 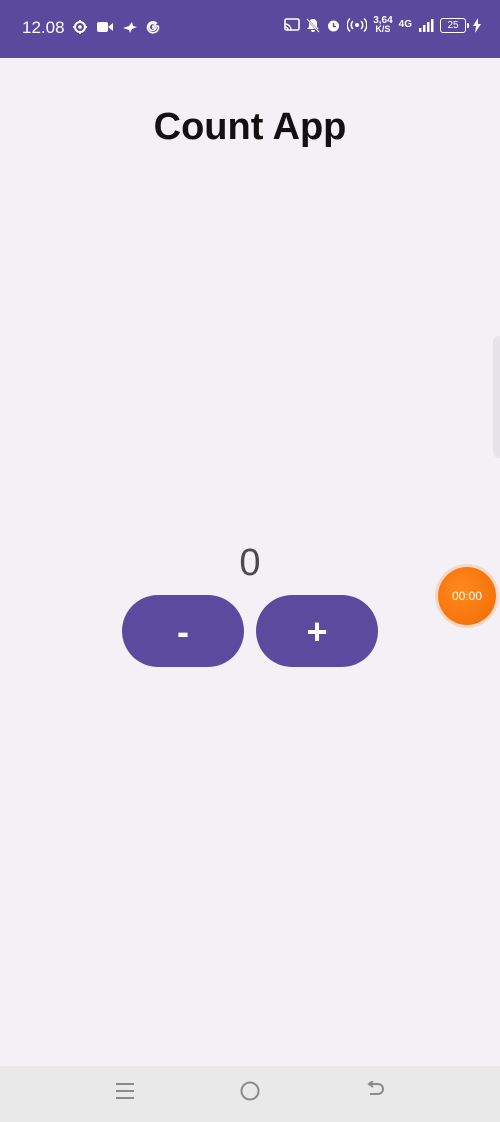 I want to click on menu-button, so click(x=125, y=1093).